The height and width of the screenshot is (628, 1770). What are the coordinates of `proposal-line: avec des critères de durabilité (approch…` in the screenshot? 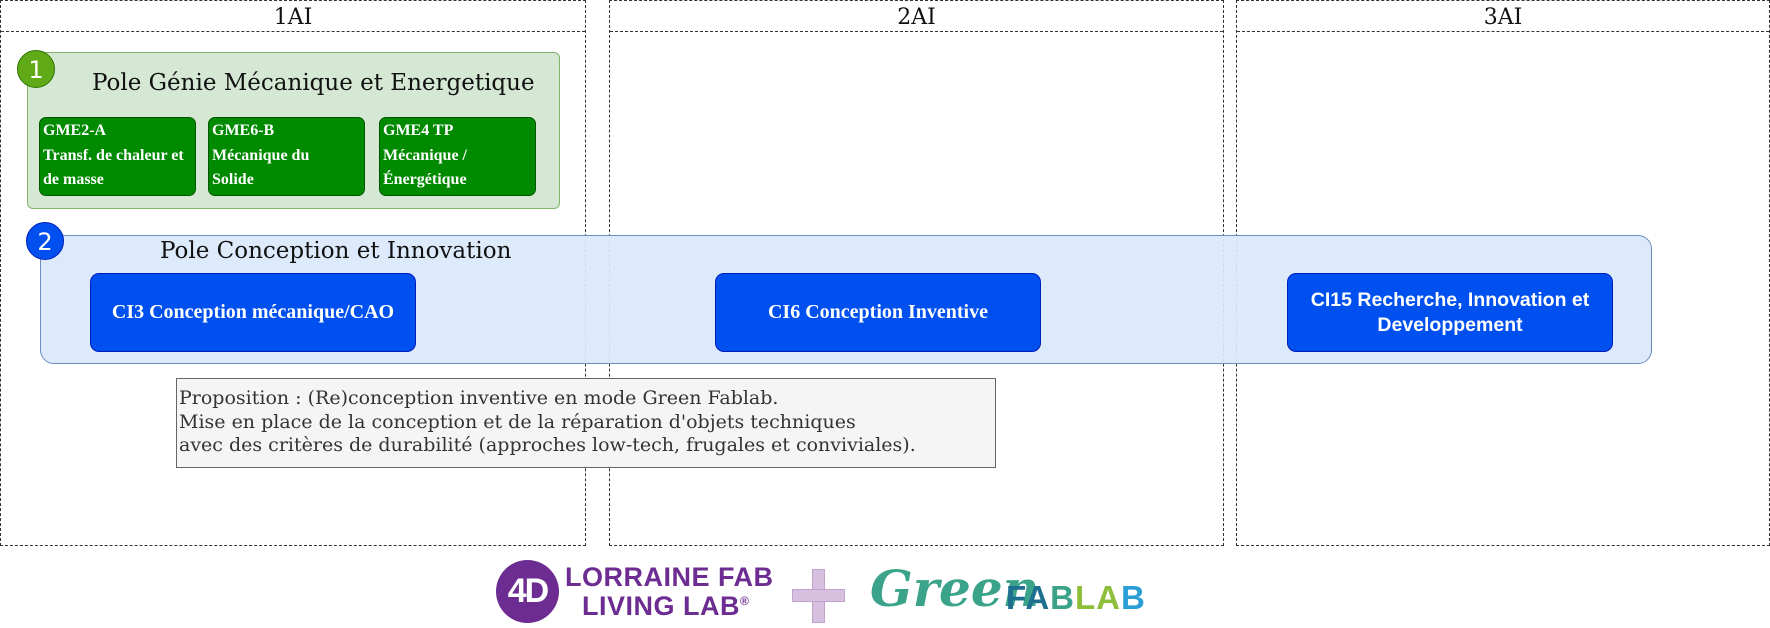 It's located at (547, 445).